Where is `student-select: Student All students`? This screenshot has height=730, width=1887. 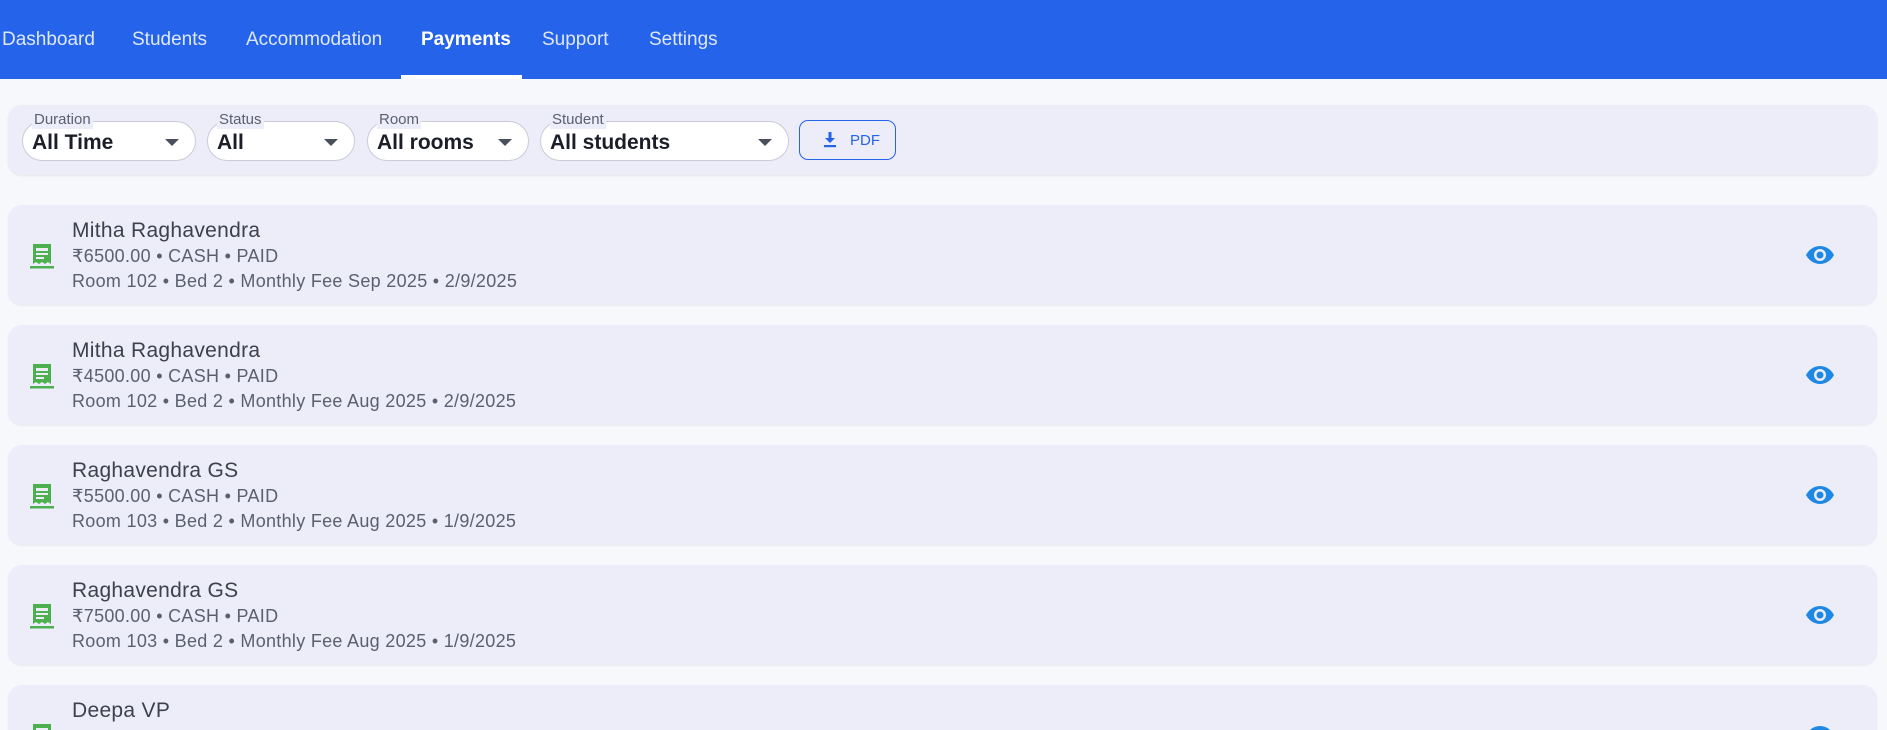 student-select: Student All students is located at coordinates (664, 136).